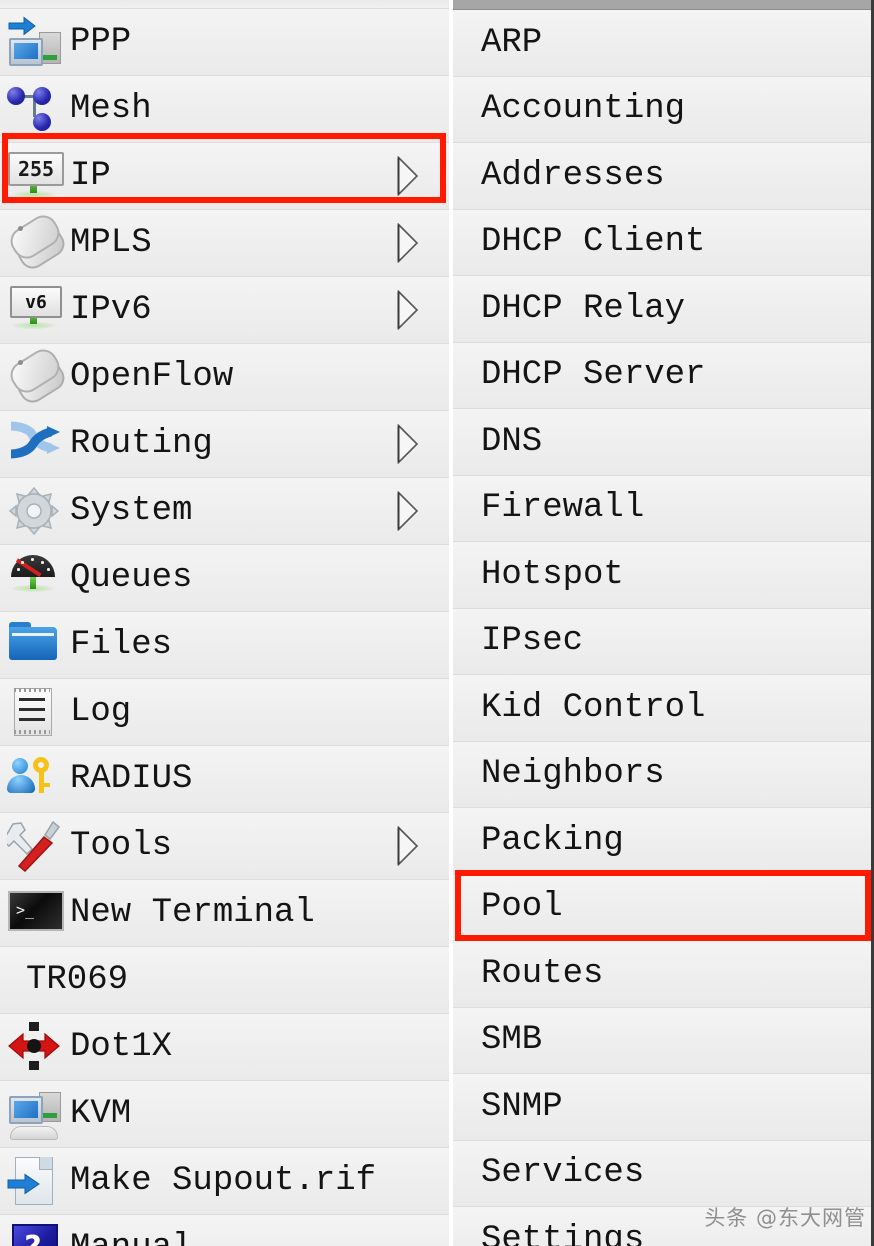  I want to click on submenu-item-hotspot: Hotspot, so click(662, 575).